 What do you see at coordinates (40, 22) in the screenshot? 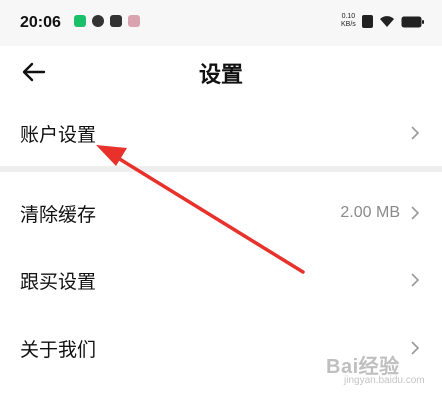
I see `status-time: 20:06` at bounding box center [40, 22].